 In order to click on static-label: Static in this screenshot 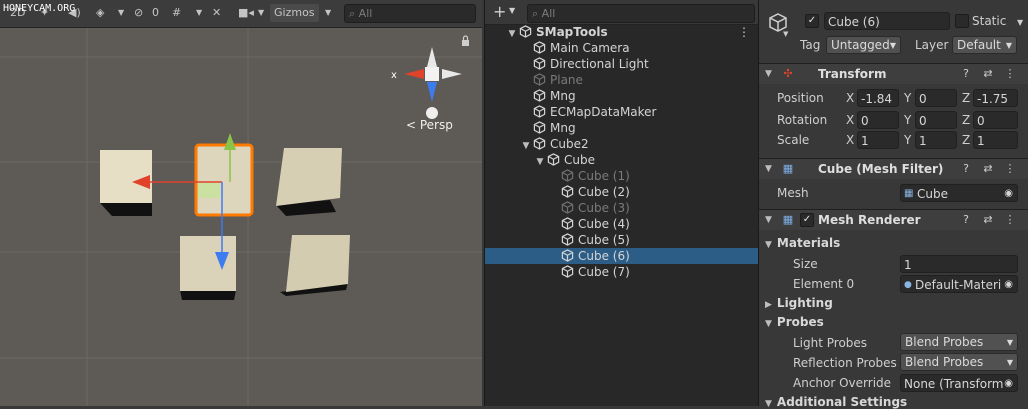, I will do `click(989, 21)`.